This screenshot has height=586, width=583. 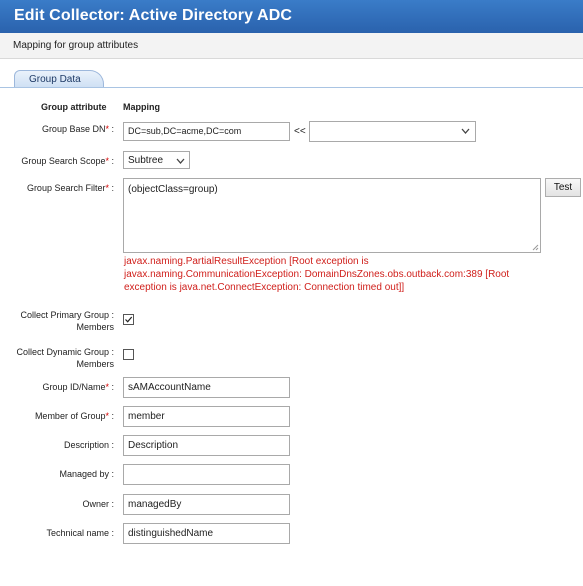 I want to click on technical-name-input: distinguishedName, so click(x=206, y=533).